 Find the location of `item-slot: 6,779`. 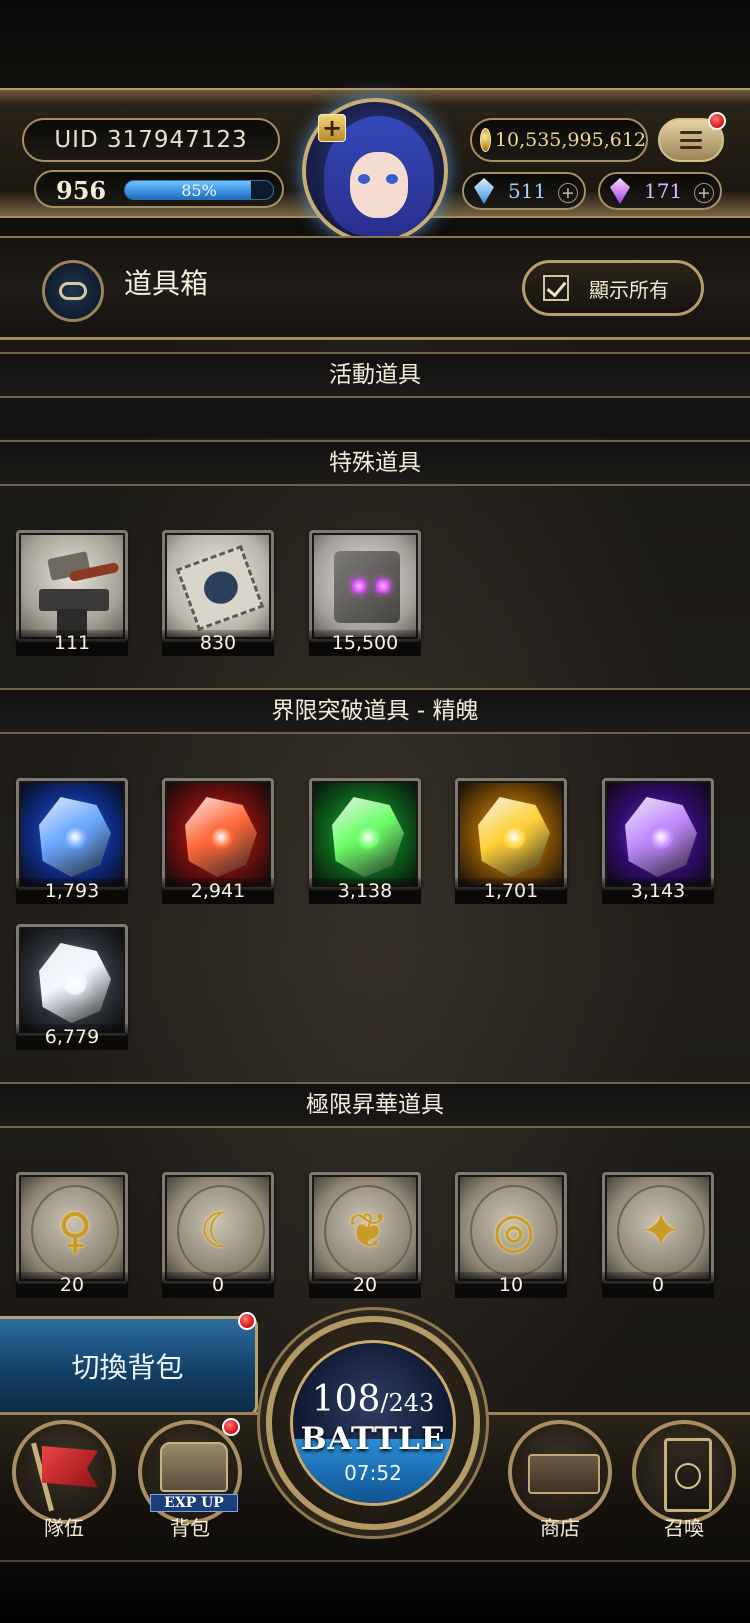

item-slot: 6,779 is located at coordinates (72, 987).